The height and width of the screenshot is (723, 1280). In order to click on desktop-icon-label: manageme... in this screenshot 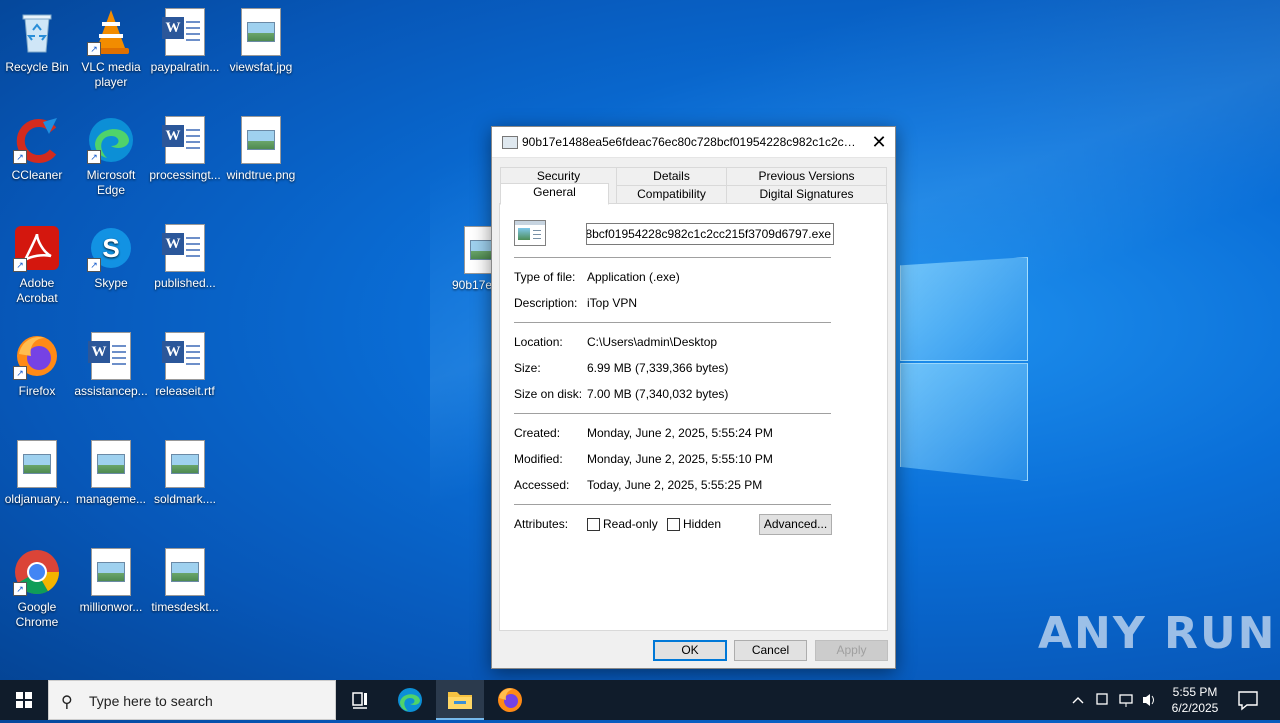, I will do `click(111, 499)`.